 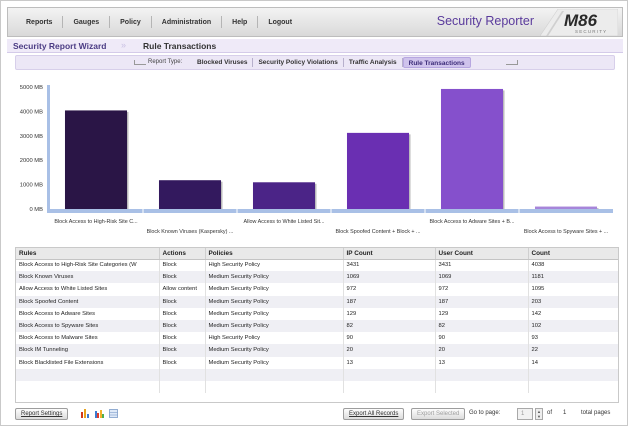 I want to click on cell-ip-count: 187, so click(x=389, y=301).